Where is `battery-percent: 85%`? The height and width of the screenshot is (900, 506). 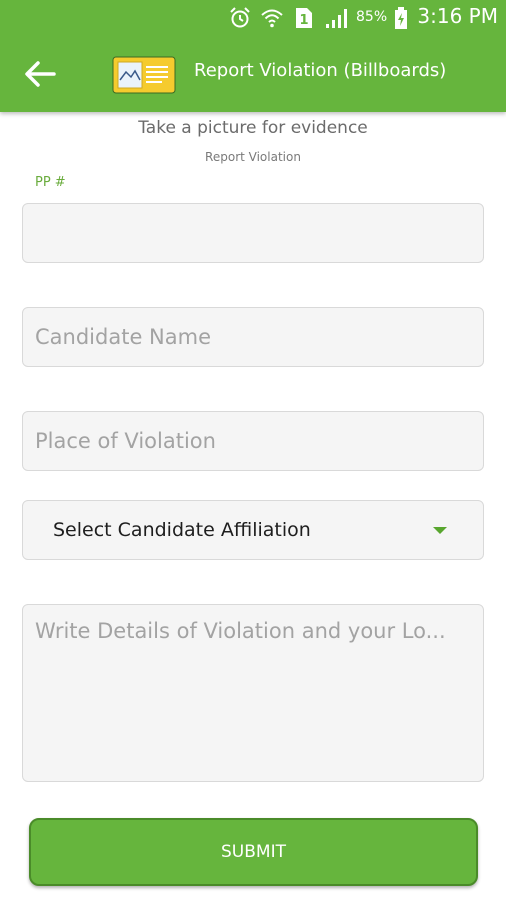
battery-percent: 85% is located at coordinates (372, 17).